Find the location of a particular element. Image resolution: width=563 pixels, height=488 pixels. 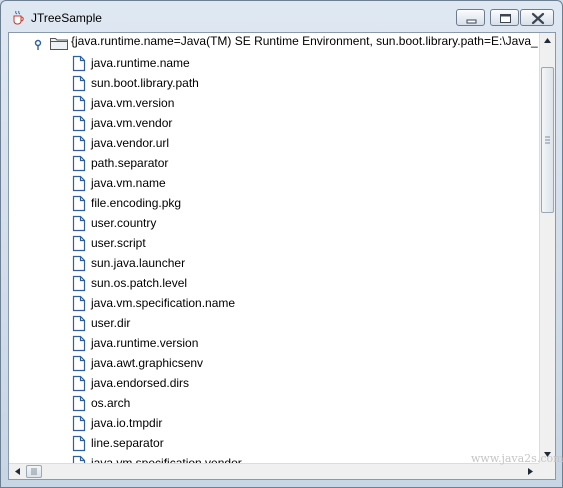

watermark-text: www.java2s.com is located at coordinates (517, 458).